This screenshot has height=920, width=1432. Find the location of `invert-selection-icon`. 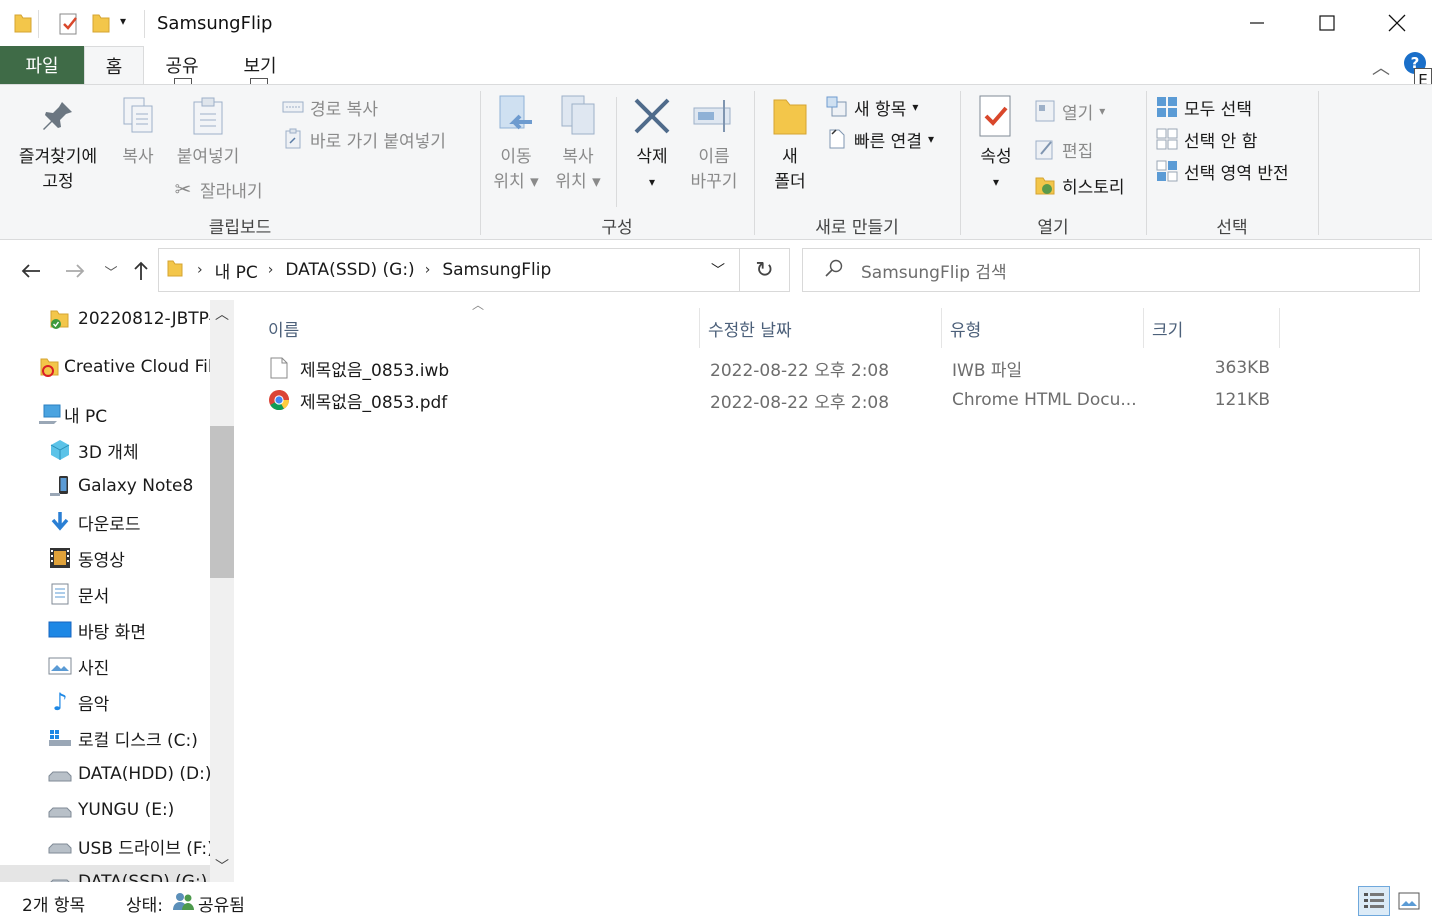

invert-selection-icon is located at coordinates (1167, 171).